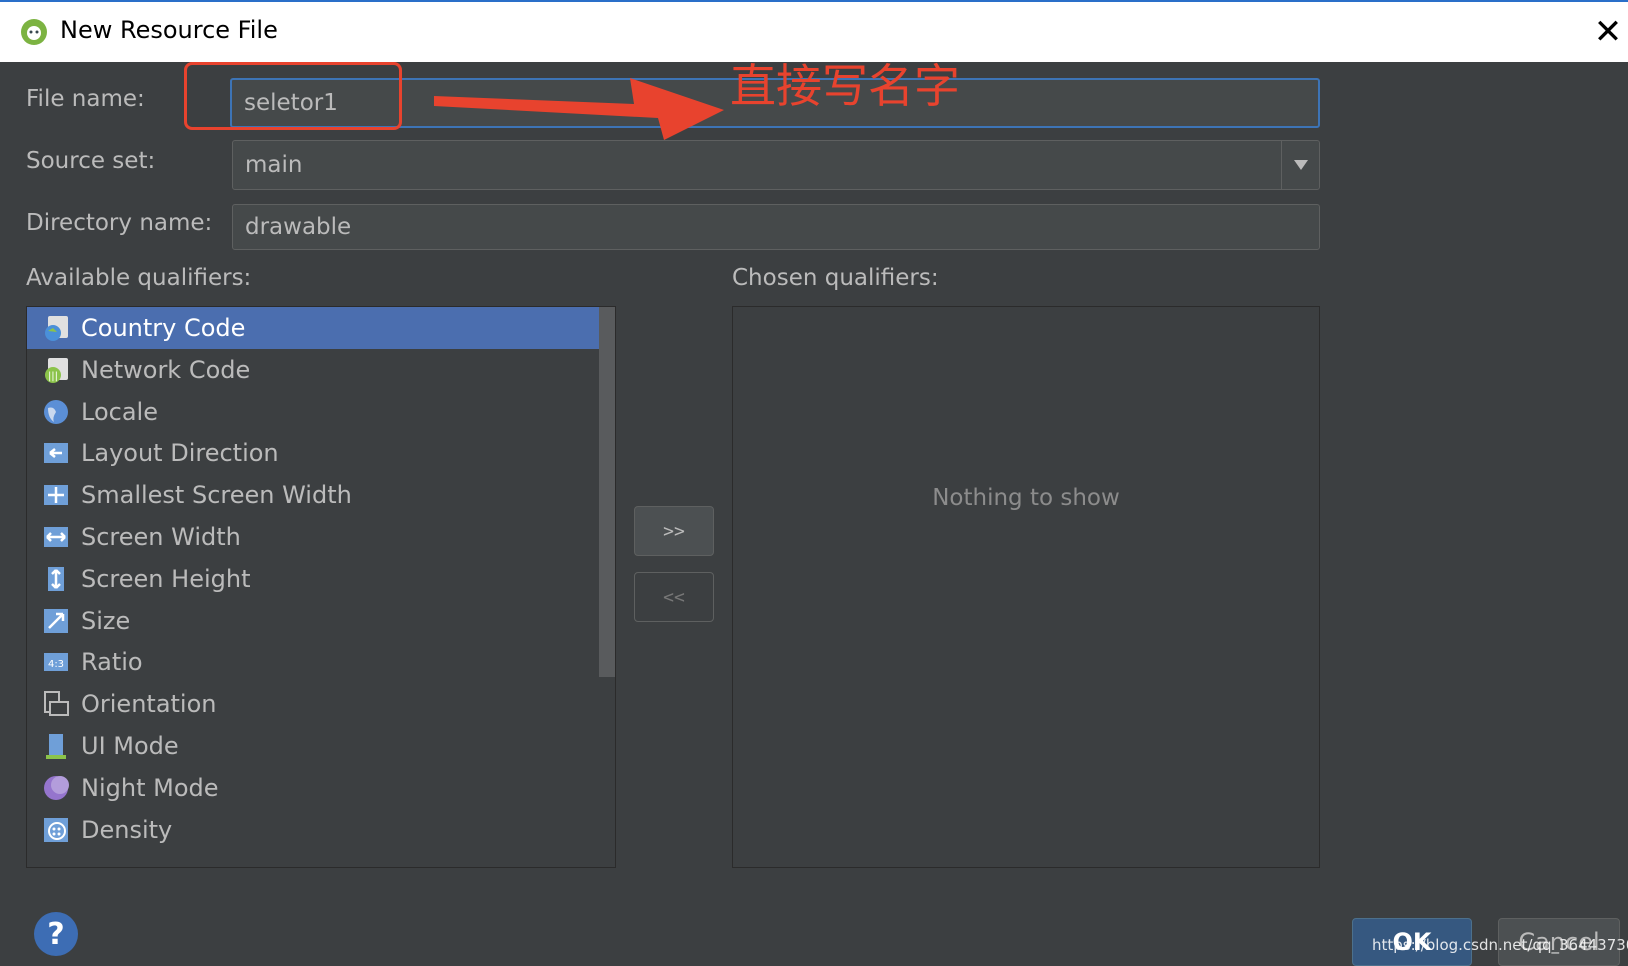 This screenshot has width=1628, height=966. I want to click on source-set-dropdown: main, so click(776, 165).